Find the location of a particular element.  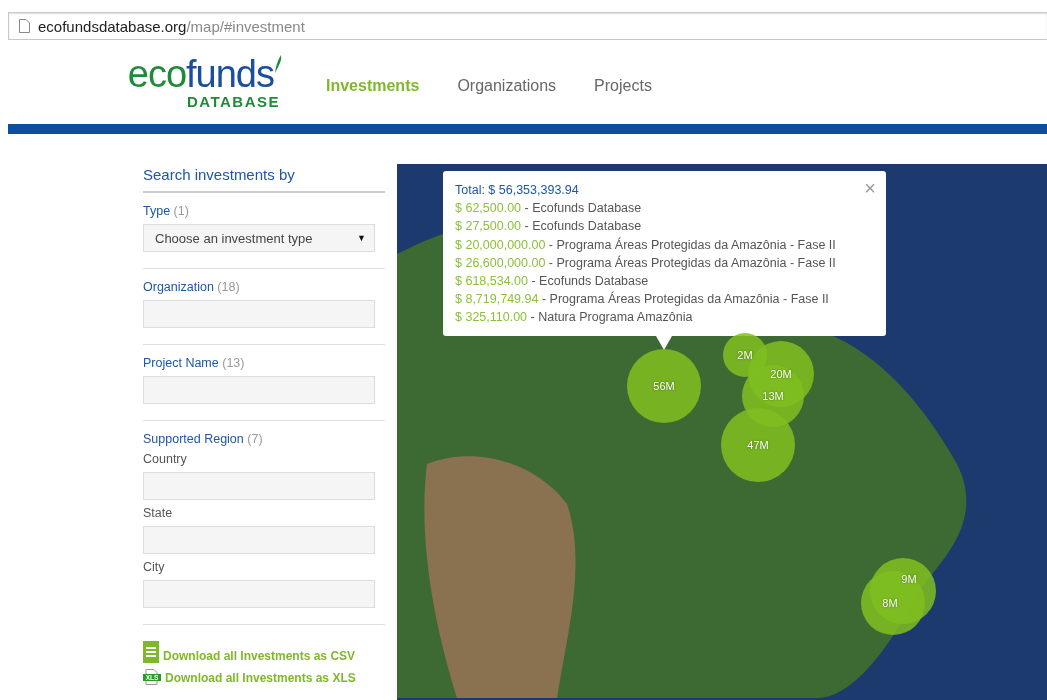

popup-pointer is located at coordinates (664, 343).